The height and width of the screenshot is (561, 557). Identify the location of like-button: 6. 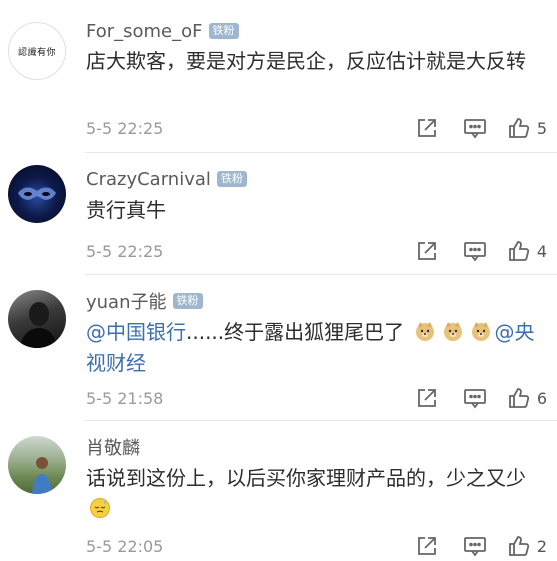
(527, 398).